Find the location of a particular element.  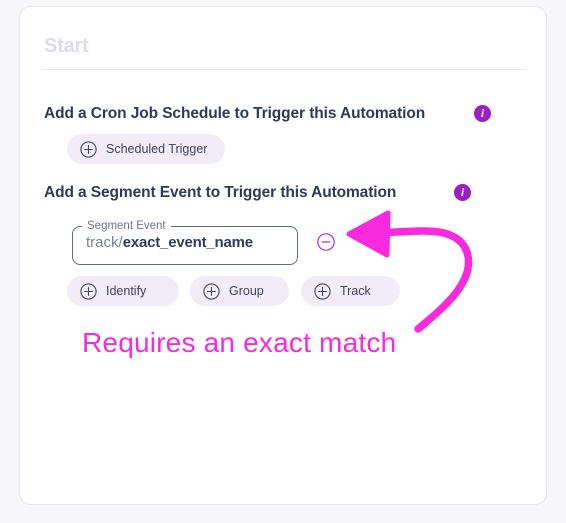

chip-label: Track is located at coordinates (355, 291).